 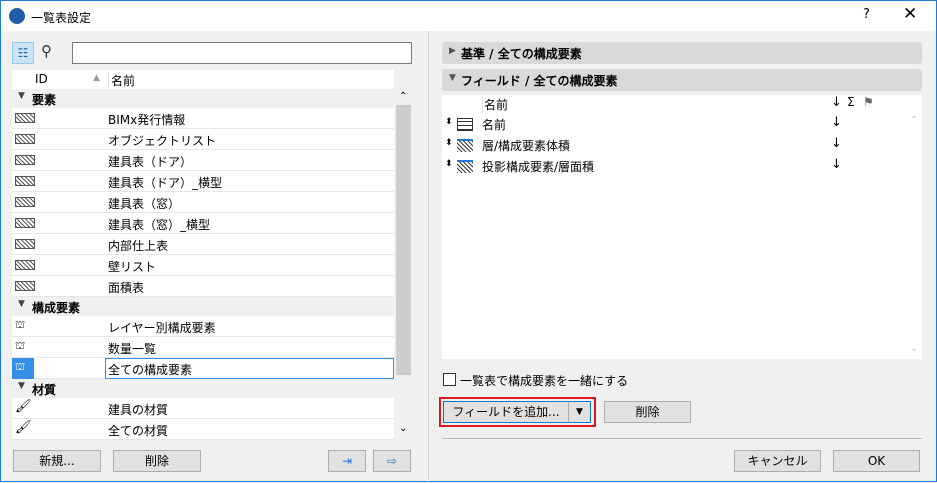 I want to click on delete-field-button: 削除, so click(x=647, y=412).